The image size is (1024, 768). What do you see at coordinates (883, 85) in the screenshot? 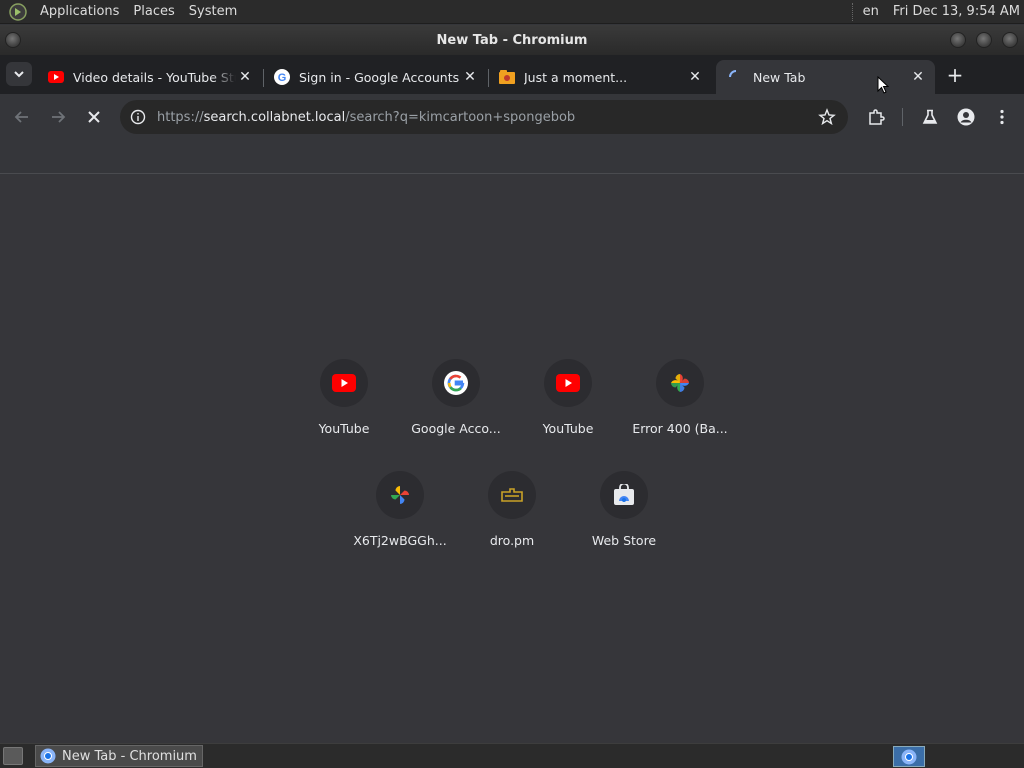
I see `mouse-cursor-icon` at bounding box center [883, 85].